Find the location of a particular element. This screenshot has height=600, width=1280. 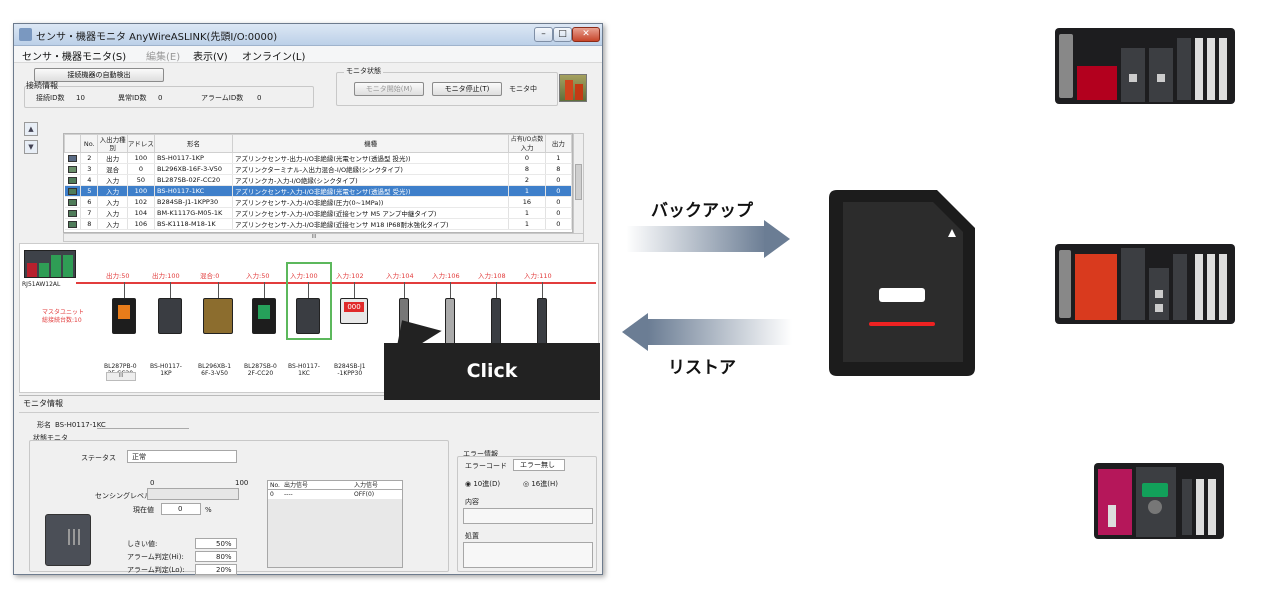

status-label: ステータス is located at coordinates (98, 458).